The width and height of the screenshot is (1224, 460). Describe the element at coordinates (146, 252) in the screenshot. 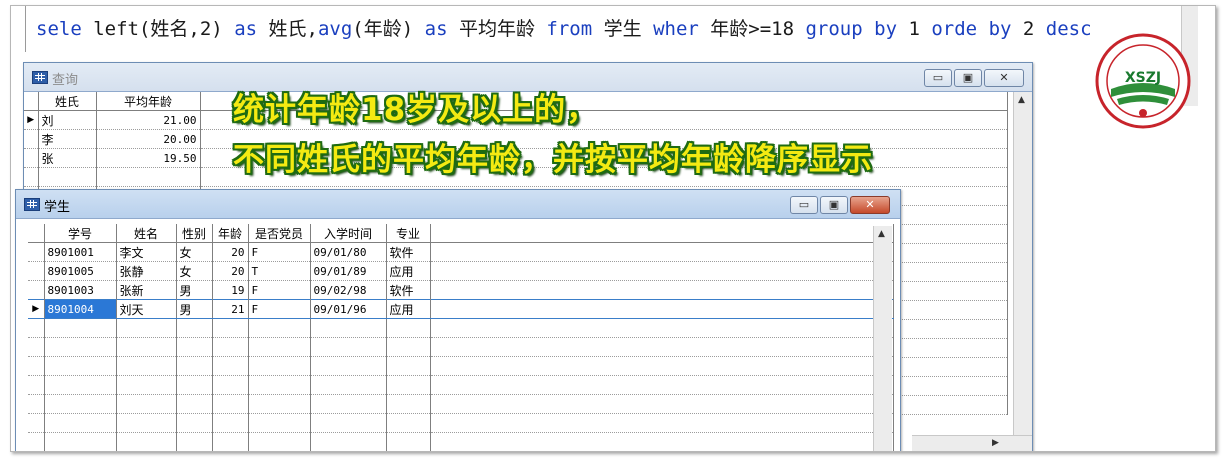

I see `cell-name: 李文` at that location.